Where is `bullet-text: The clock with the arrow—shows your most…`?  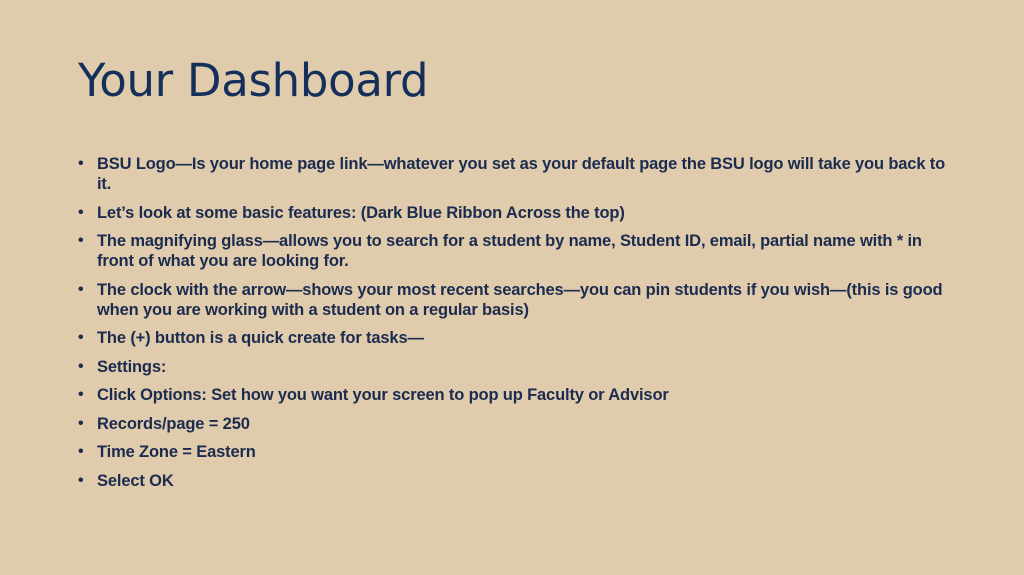
bullet-text: The clock with the arrow—shows your most… is located at coordinates (520, 299).